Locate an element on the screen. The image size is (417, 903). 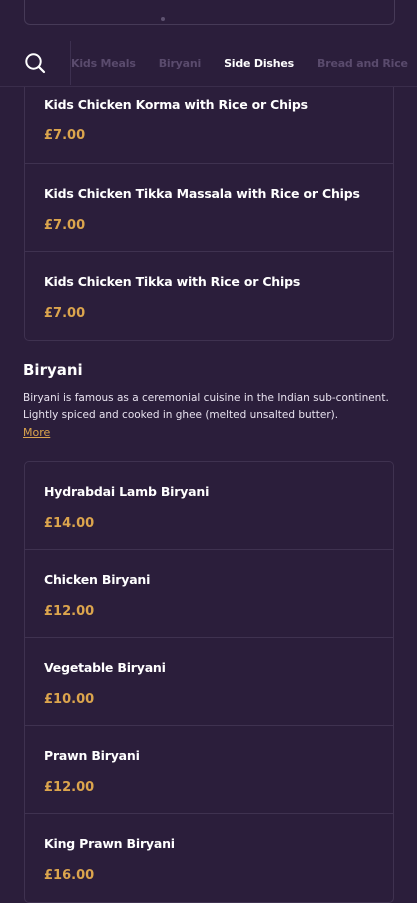
menu-item: King Prawn Biryani £16.00 is located at coordinates (209, 858).